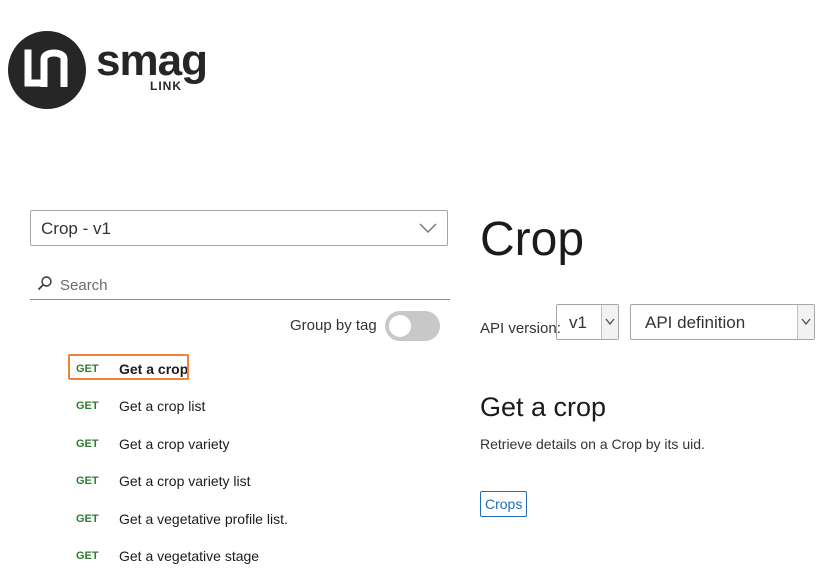 Image resolution: width=831 pixels, height=571 pixels. I want to click on operation-label: Get a crop list, so click(162, 406).